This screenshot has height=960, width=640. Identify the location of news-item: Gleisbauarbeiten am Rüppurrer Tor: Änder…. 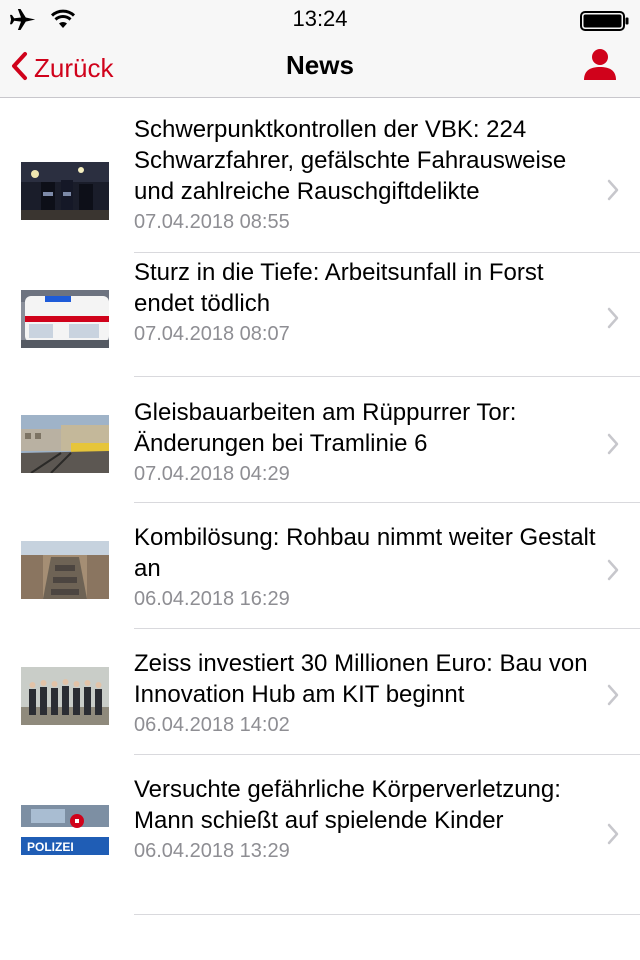
(320, 440).